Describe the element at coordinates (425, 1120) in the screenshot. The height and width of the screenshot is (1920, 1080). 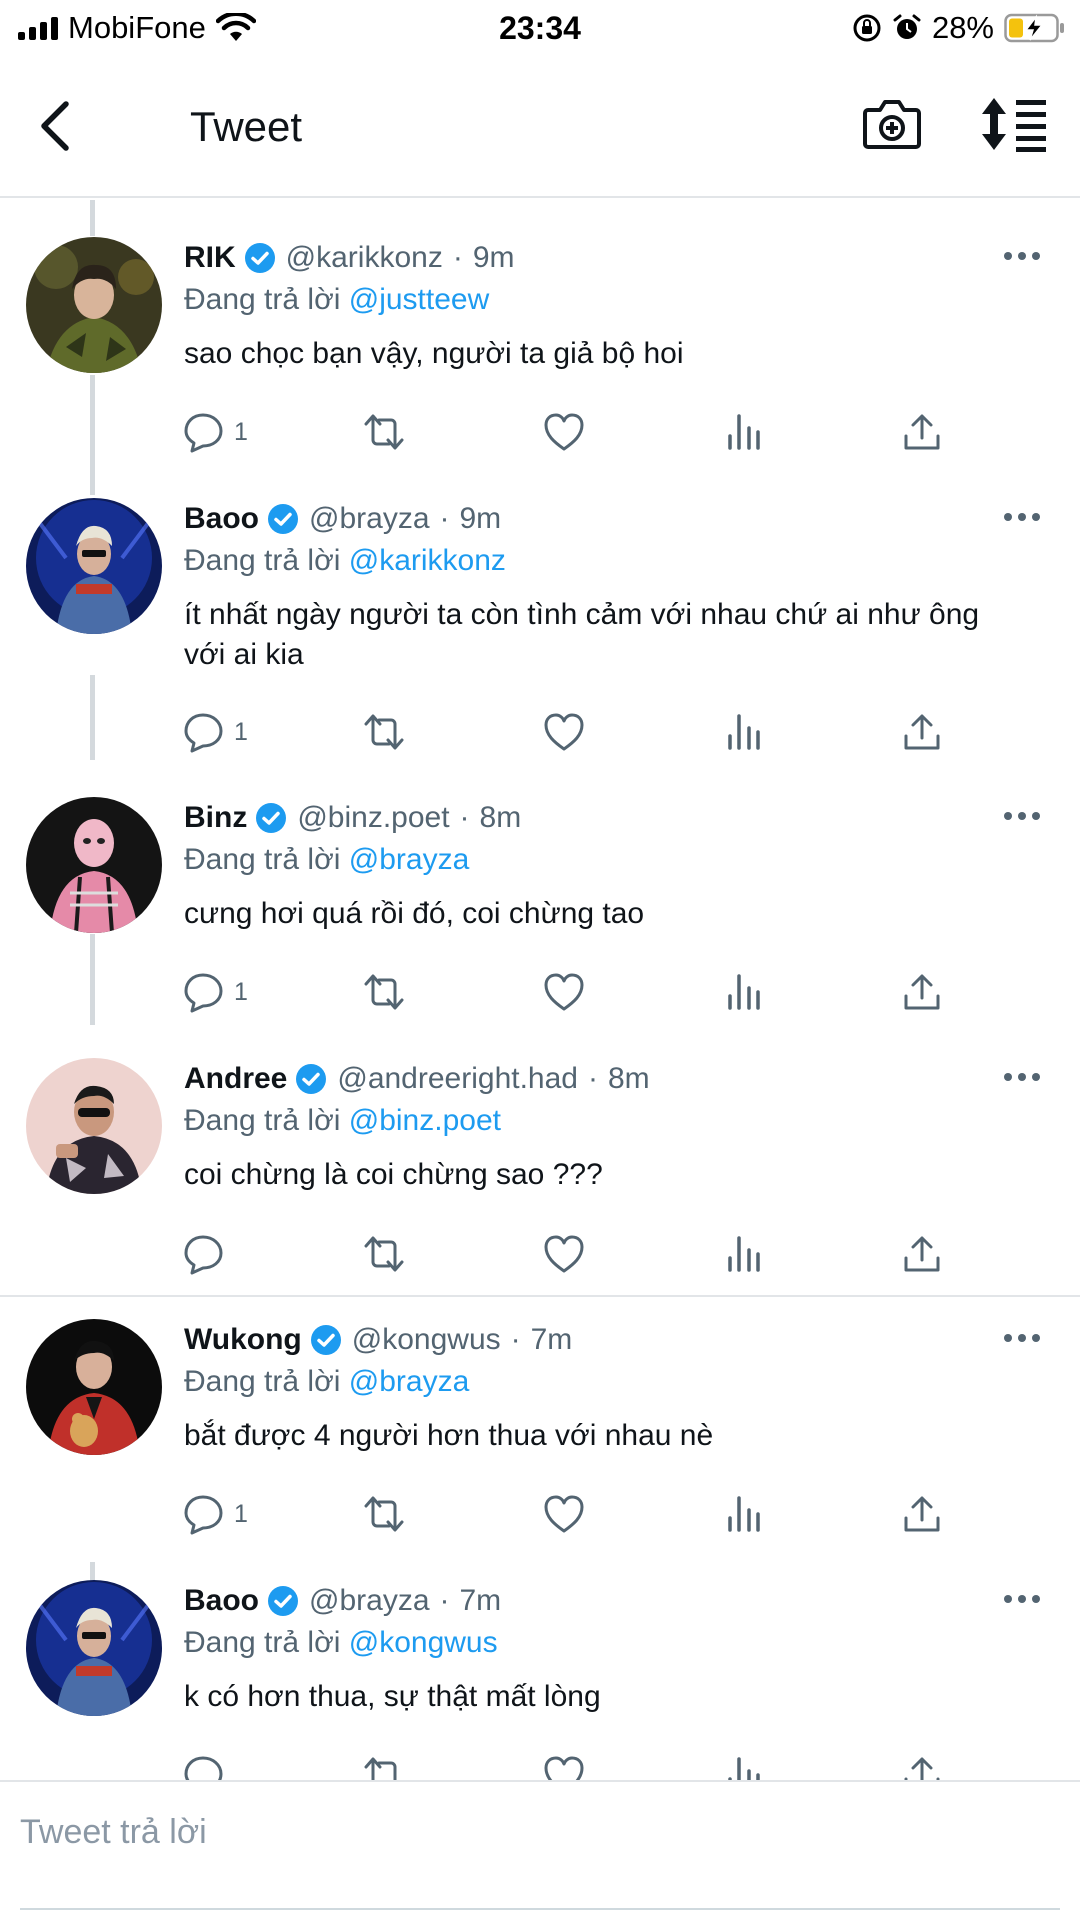
I see `mention-link: @binz.poet` at that location.